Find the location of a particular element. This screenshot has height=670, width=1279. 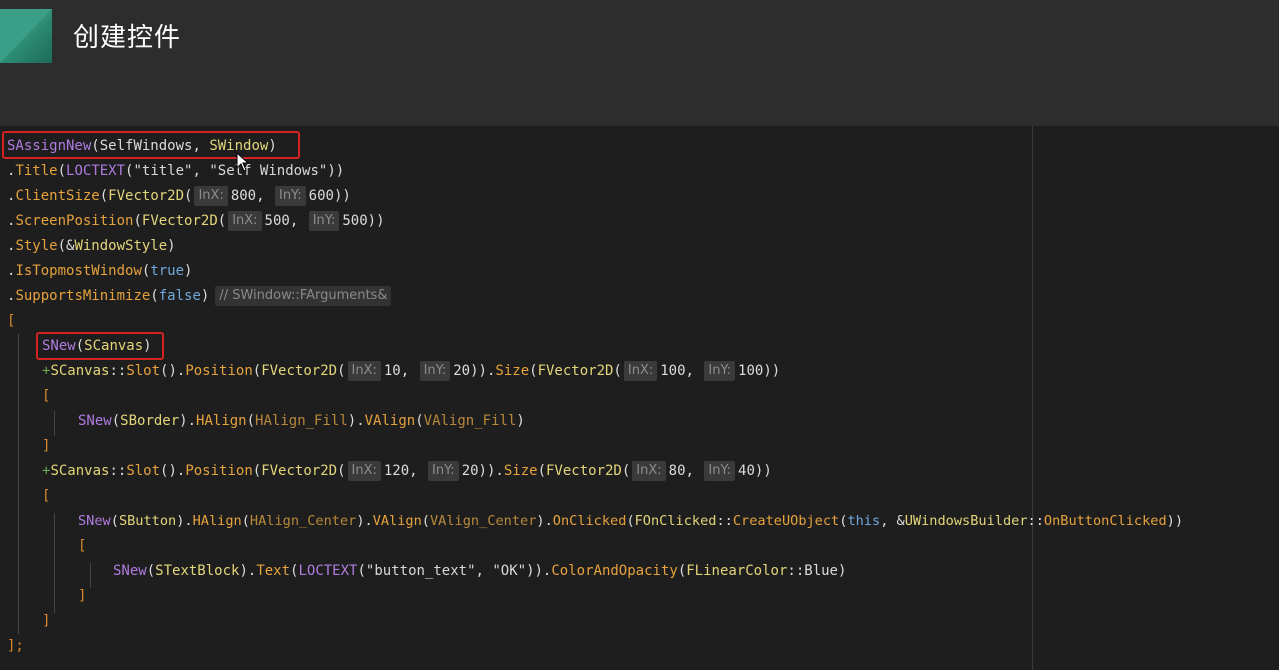

type-token: FLinearColor is located at coordinates (737, 571).